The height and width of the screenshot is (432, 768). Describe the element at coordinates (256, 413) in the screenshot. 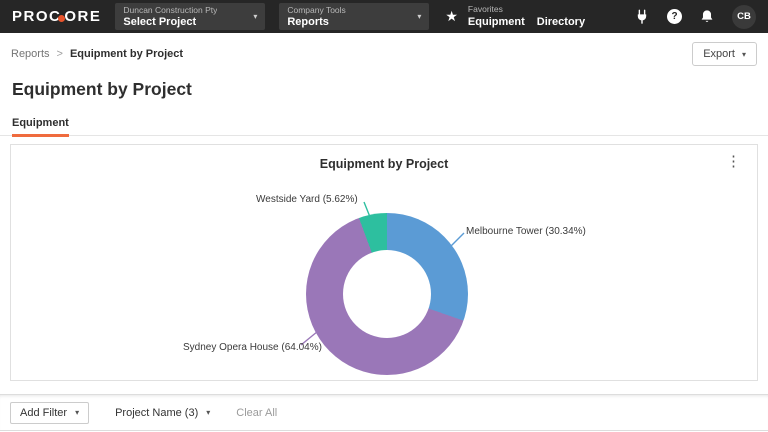

I see `clear-all-link: Clear All` at that location.